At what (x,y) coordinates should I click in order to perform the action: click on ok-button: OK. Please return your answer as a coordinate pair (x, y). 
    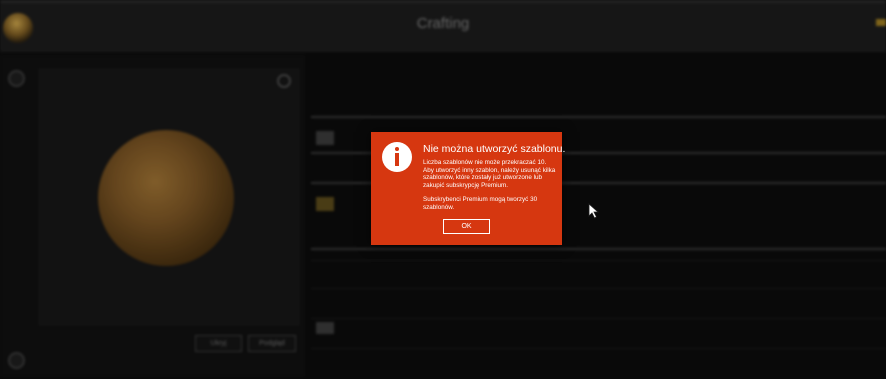
    Looking at the image, I should click on (466, 226).